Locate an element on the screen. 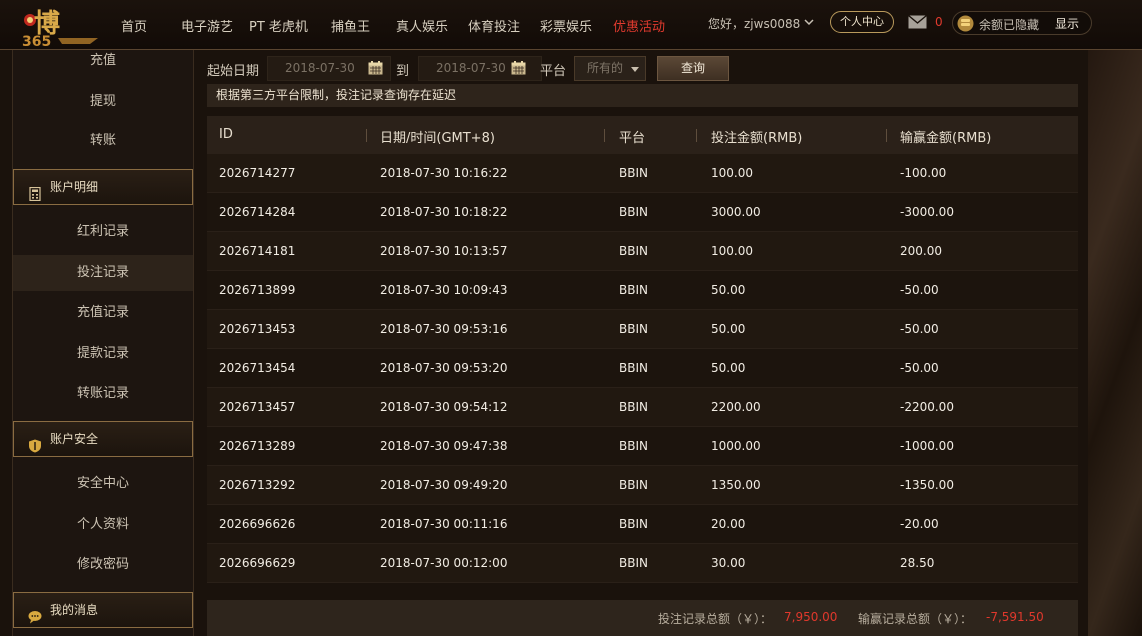  column-header-win-loss: 输赢金额(RMB) is located at coordinates (946, 138).